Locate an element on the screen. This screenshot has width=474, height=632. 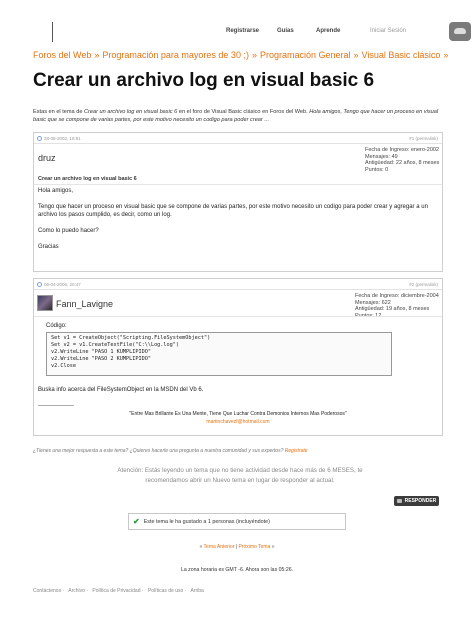
breadcrumb-item-programacion-general: Programación General is located at coordinates (305, 55).